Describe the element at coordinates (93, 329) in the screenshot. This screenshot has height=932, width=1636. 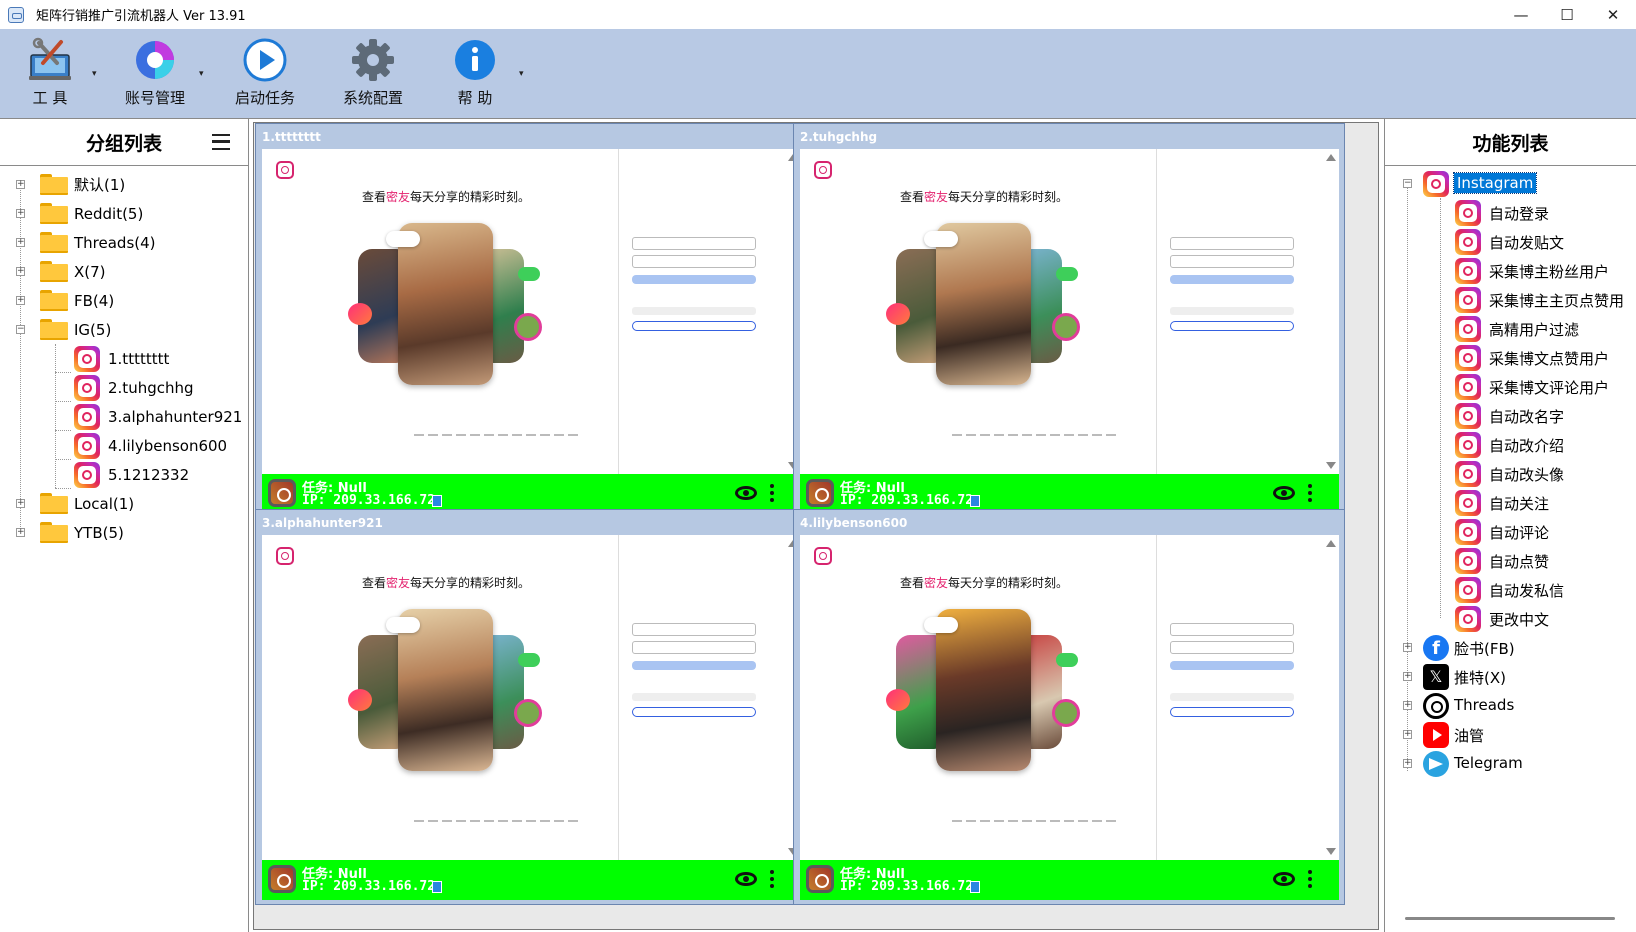
I see `group-label: IG(5)` at that location.